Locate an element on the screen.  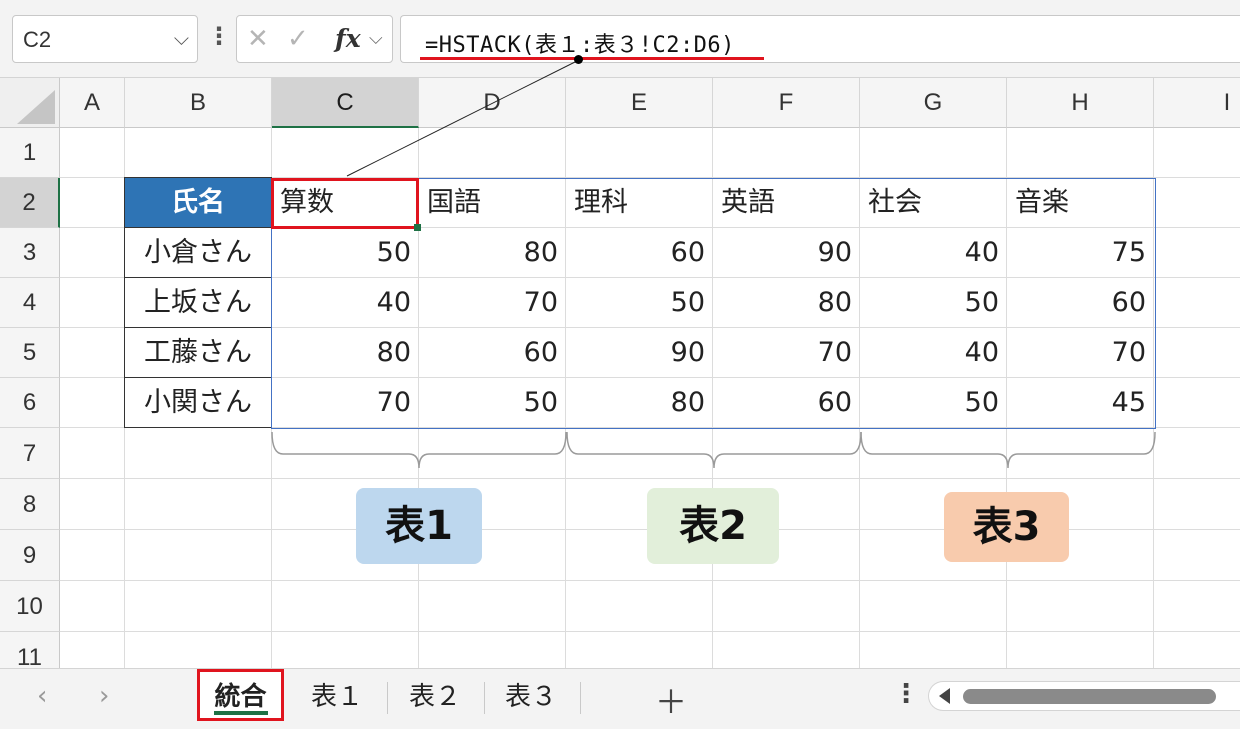
column-header-d: D is located at coordinates (492, 103).